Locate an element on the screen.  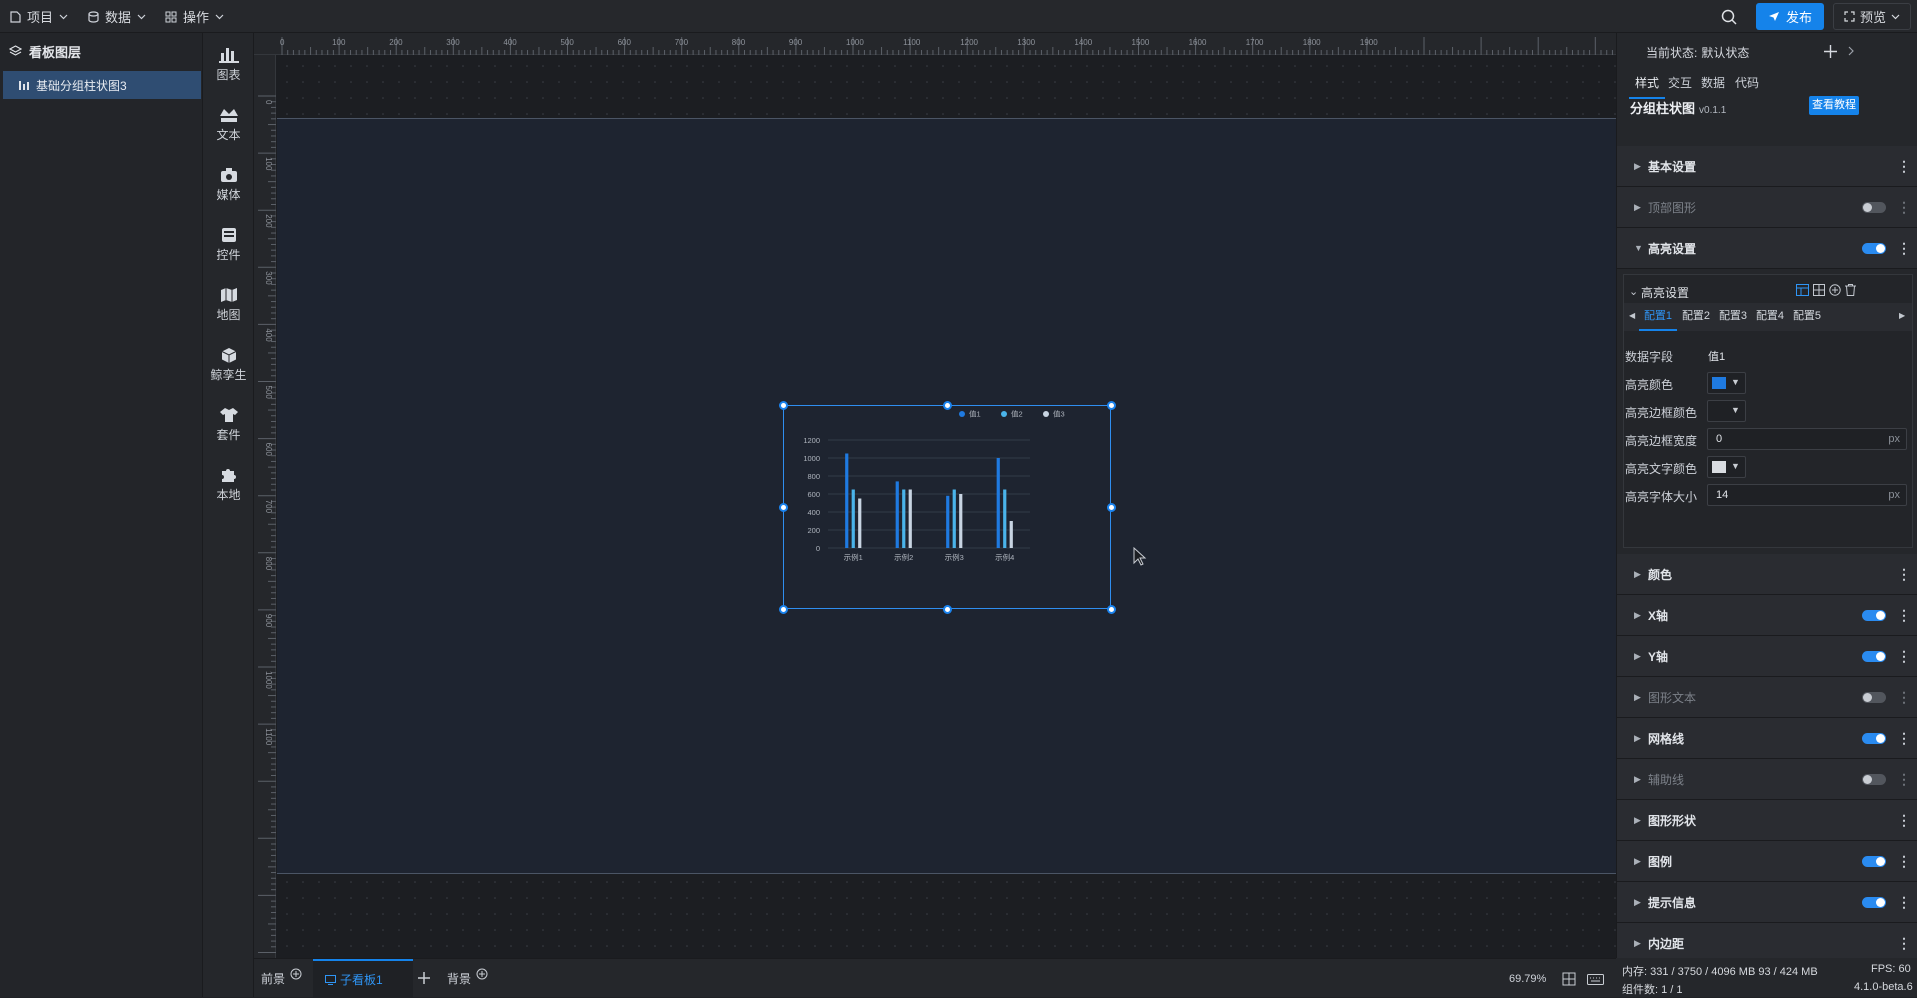
zoom-level: 69.79% is located at coordinates (1527, 978).